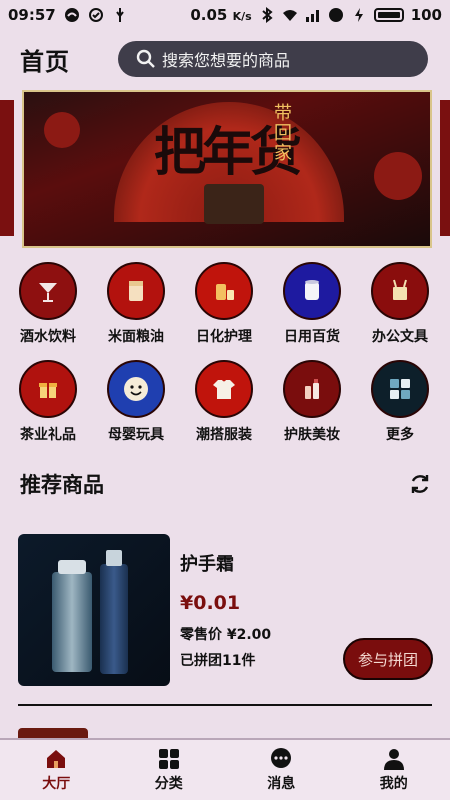 The image size is (450, 800). Describe the element at coordinates (426, 15) in the screenshot. I see `battery-level: 100` at that location.